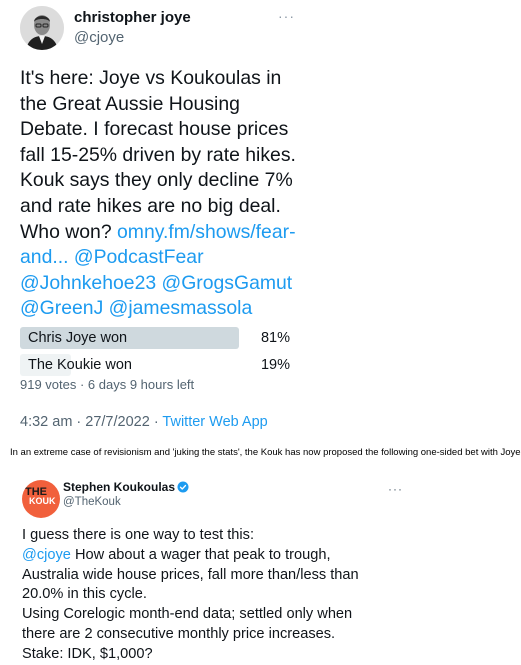 Image resolution: width=521 pixels, height=665 pixels. I want to click on text-fragment: Who won?, so click(69, 231).